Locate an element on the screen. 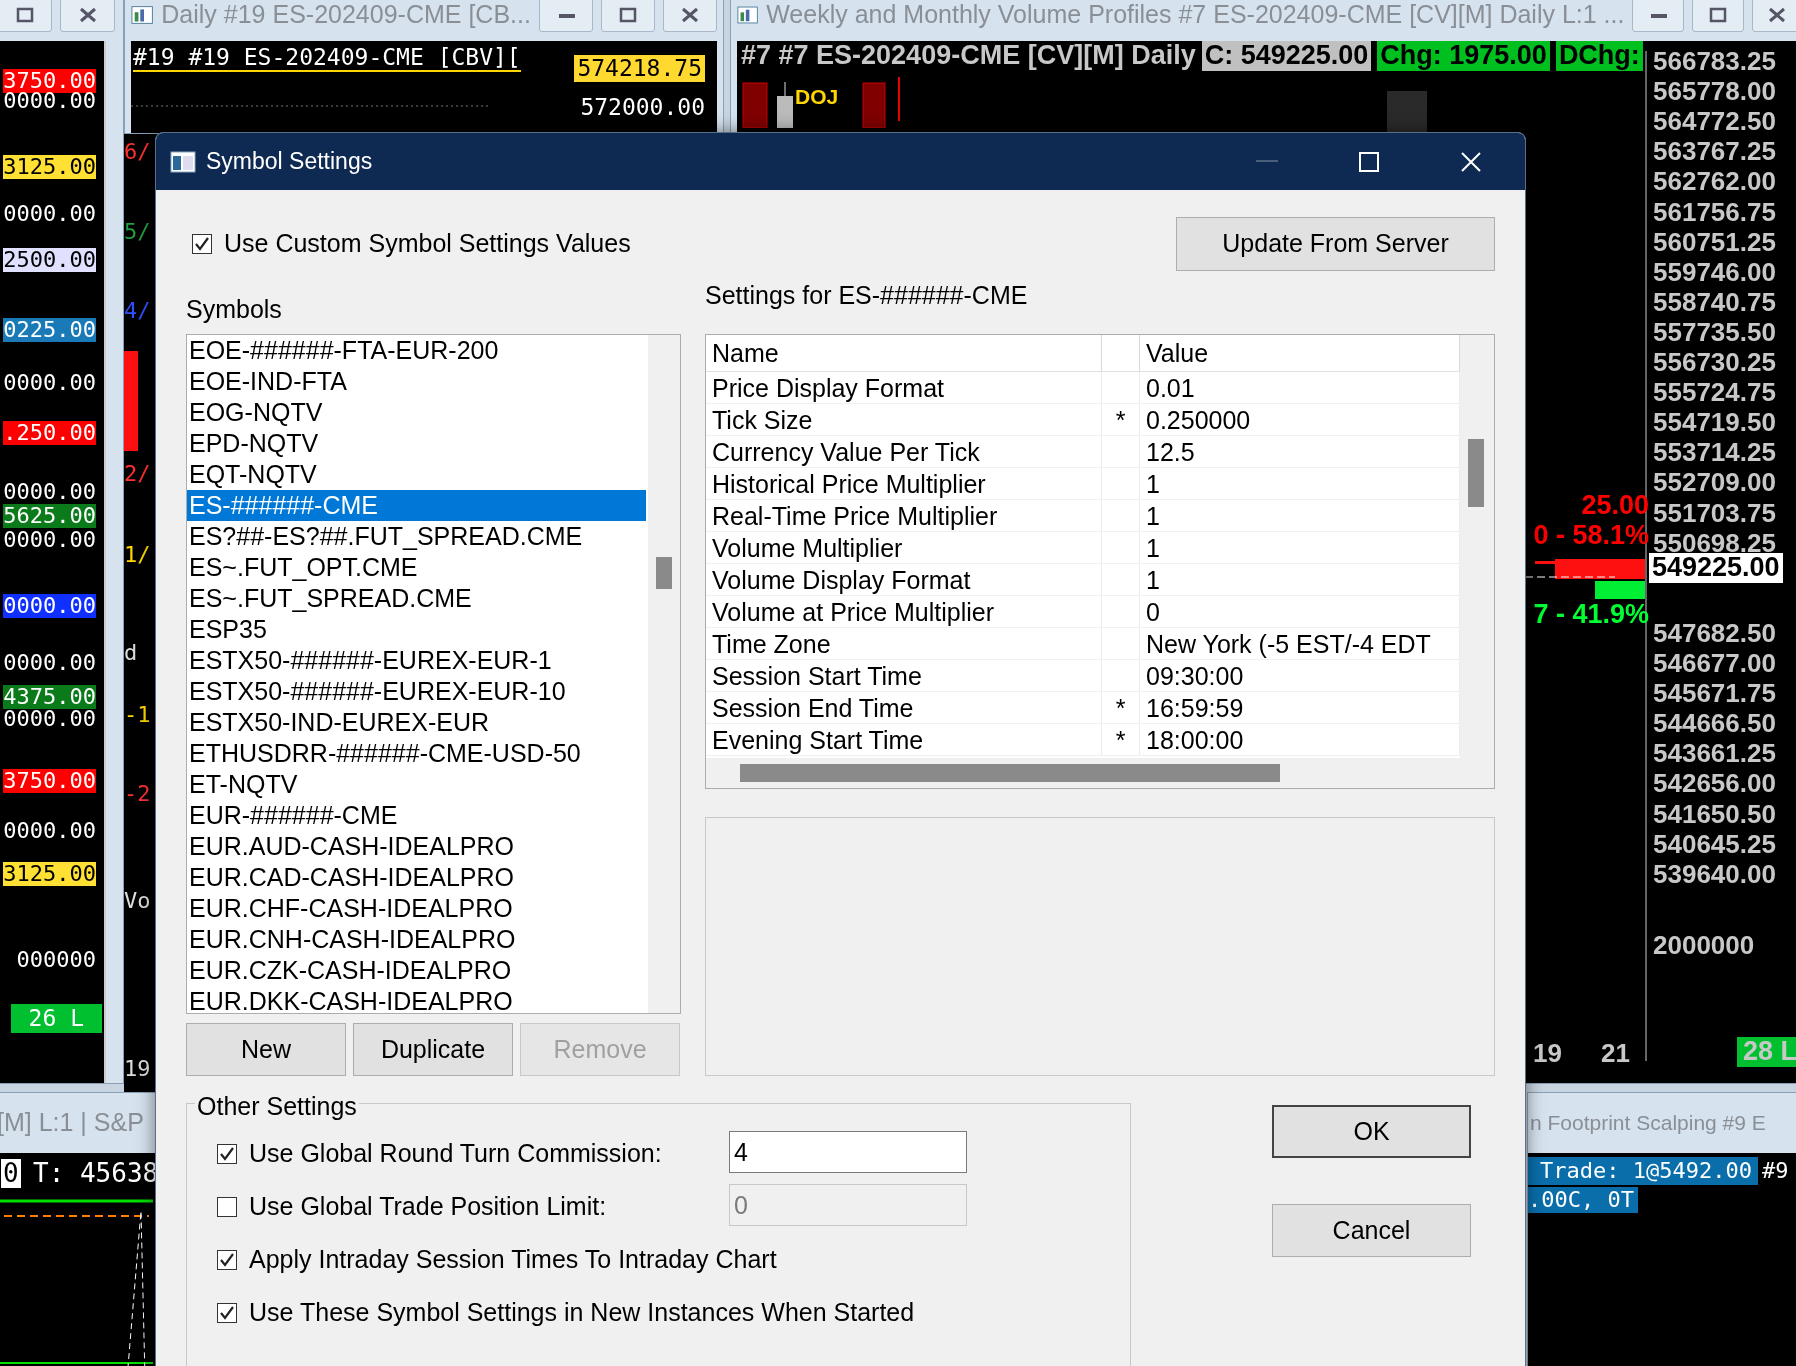  table-cell: Session Start Time is located at coordinates (904, 675).